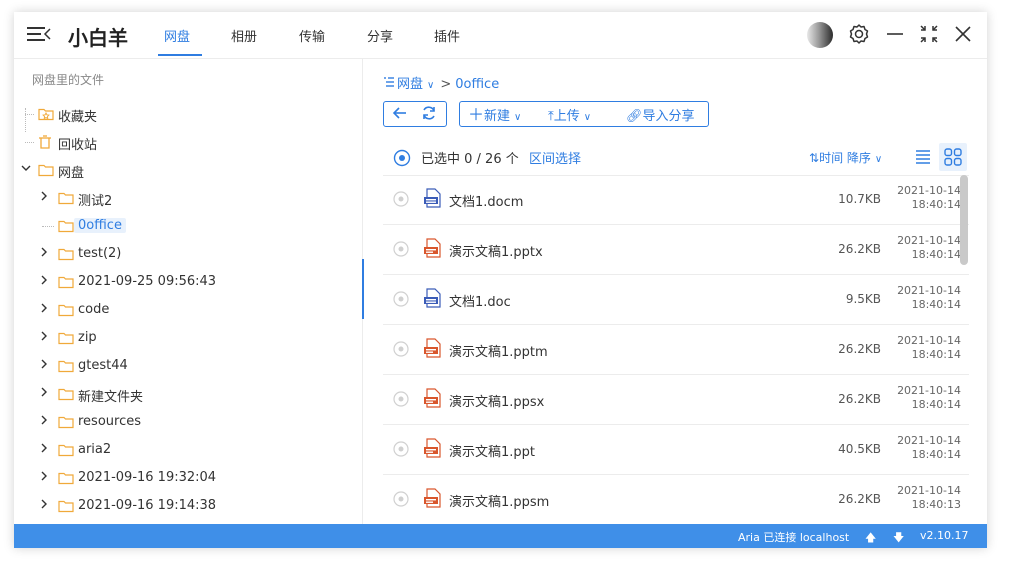 This screenshot has width=1010, height=572. I want to click on file-name: 文档1.doc, so click(480, 300).